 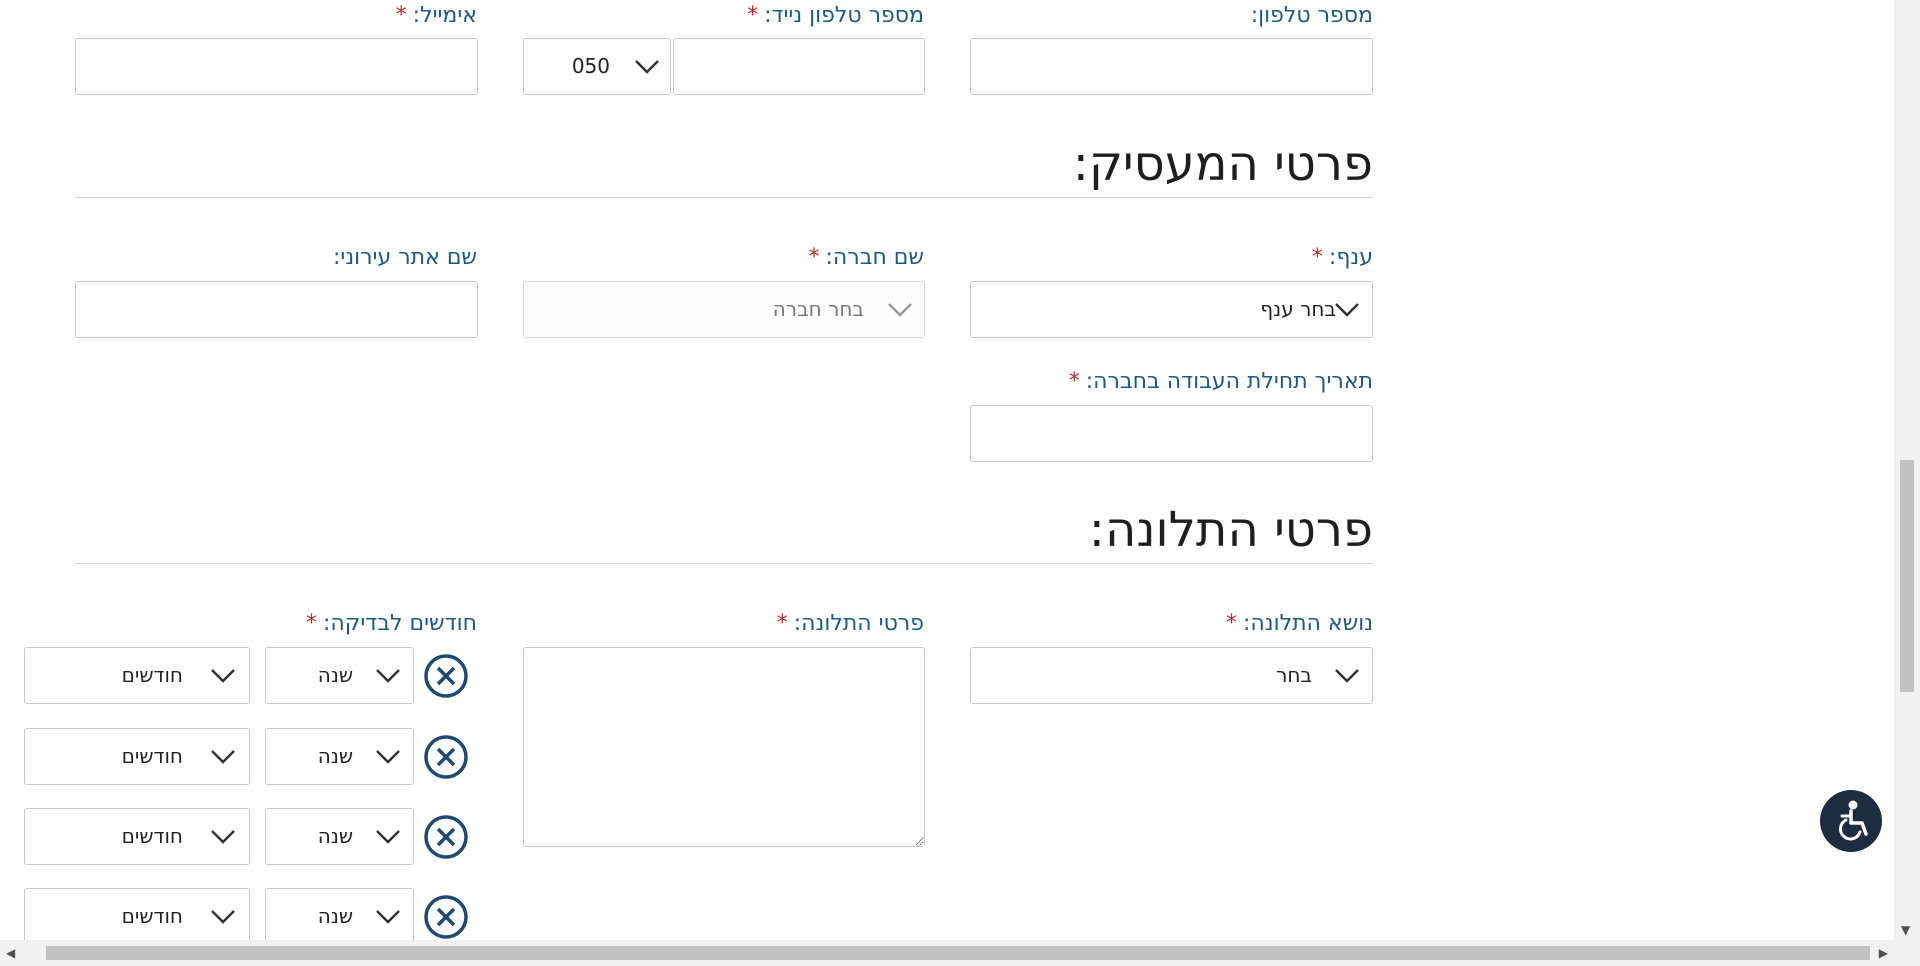 What do you see at coordinates (1171, 675) in the screenshot?
I see `complaint-topic-select: בחר` at bounding box center [1171, 675].